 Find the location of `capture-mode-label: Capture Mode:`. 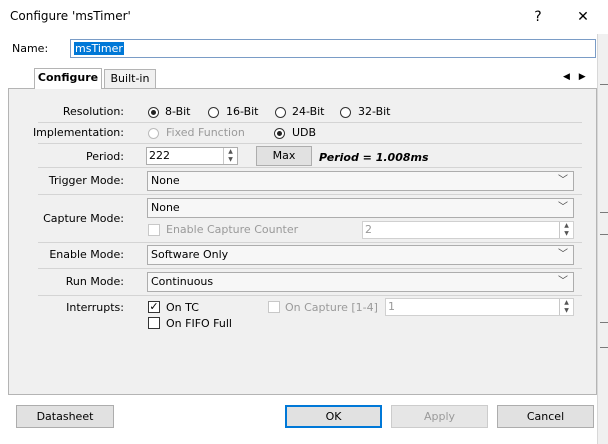

capture-mode-label: Capture Mode: is located at coordinates (83, 218).